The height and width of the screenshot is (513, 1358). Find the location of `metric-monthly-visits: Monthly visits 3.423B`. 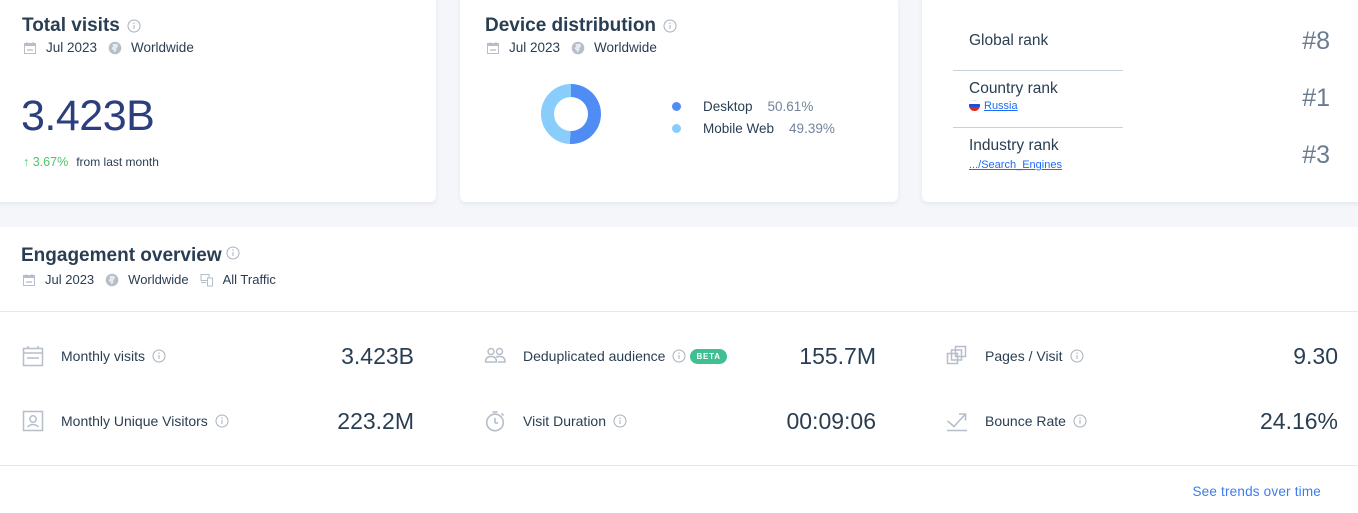

metric-monthly-visits: Monthly visits 3.423B is located at coordinates (218, 356).